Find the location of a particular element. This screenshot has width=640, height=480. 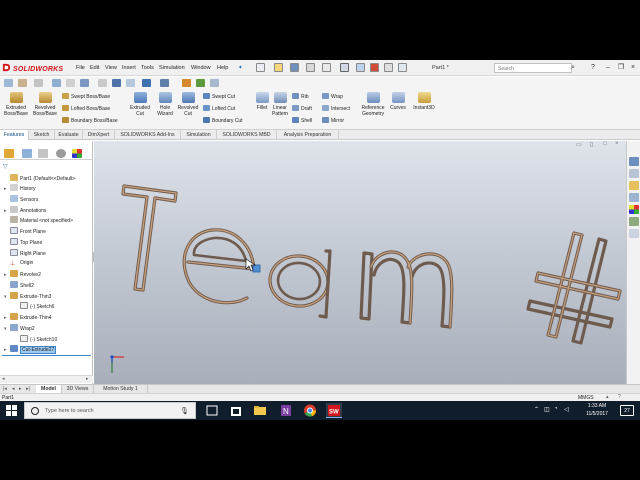

microphone-icon: 🎙 is located at coordinates (184, 411).